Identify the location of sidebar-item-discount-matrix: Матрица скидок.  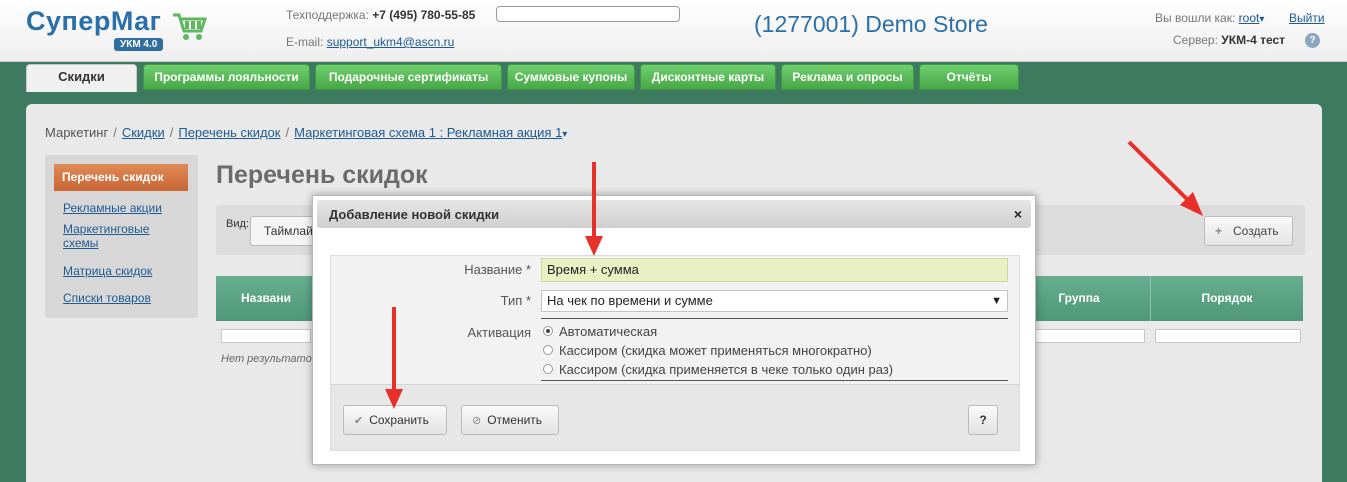
(107, 271).